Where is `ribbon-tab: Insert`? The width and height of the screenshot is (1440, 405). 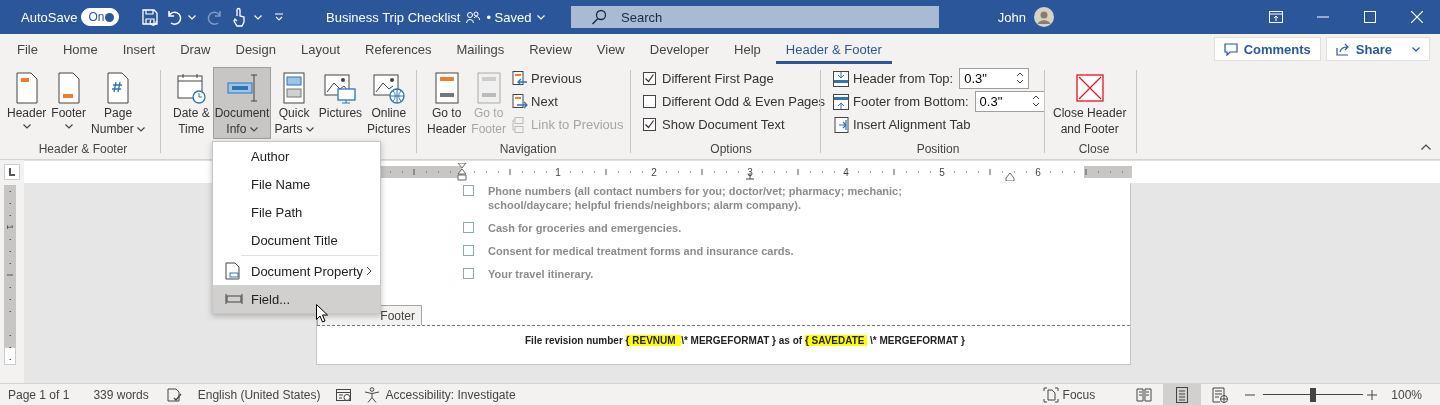 ribbon-tab: Insert is located at coordinates (139, 49).